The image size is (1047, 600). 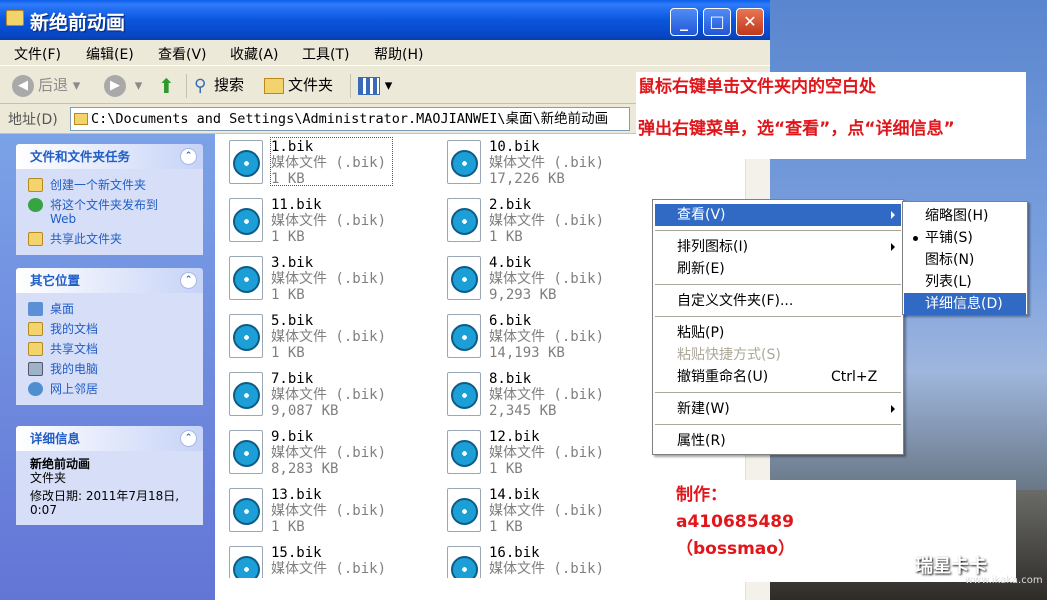 What do you see at coordinates (523, 295) in the screenshot?
I see `file-size: 9,293 KB` at bounding box center [523, 295].